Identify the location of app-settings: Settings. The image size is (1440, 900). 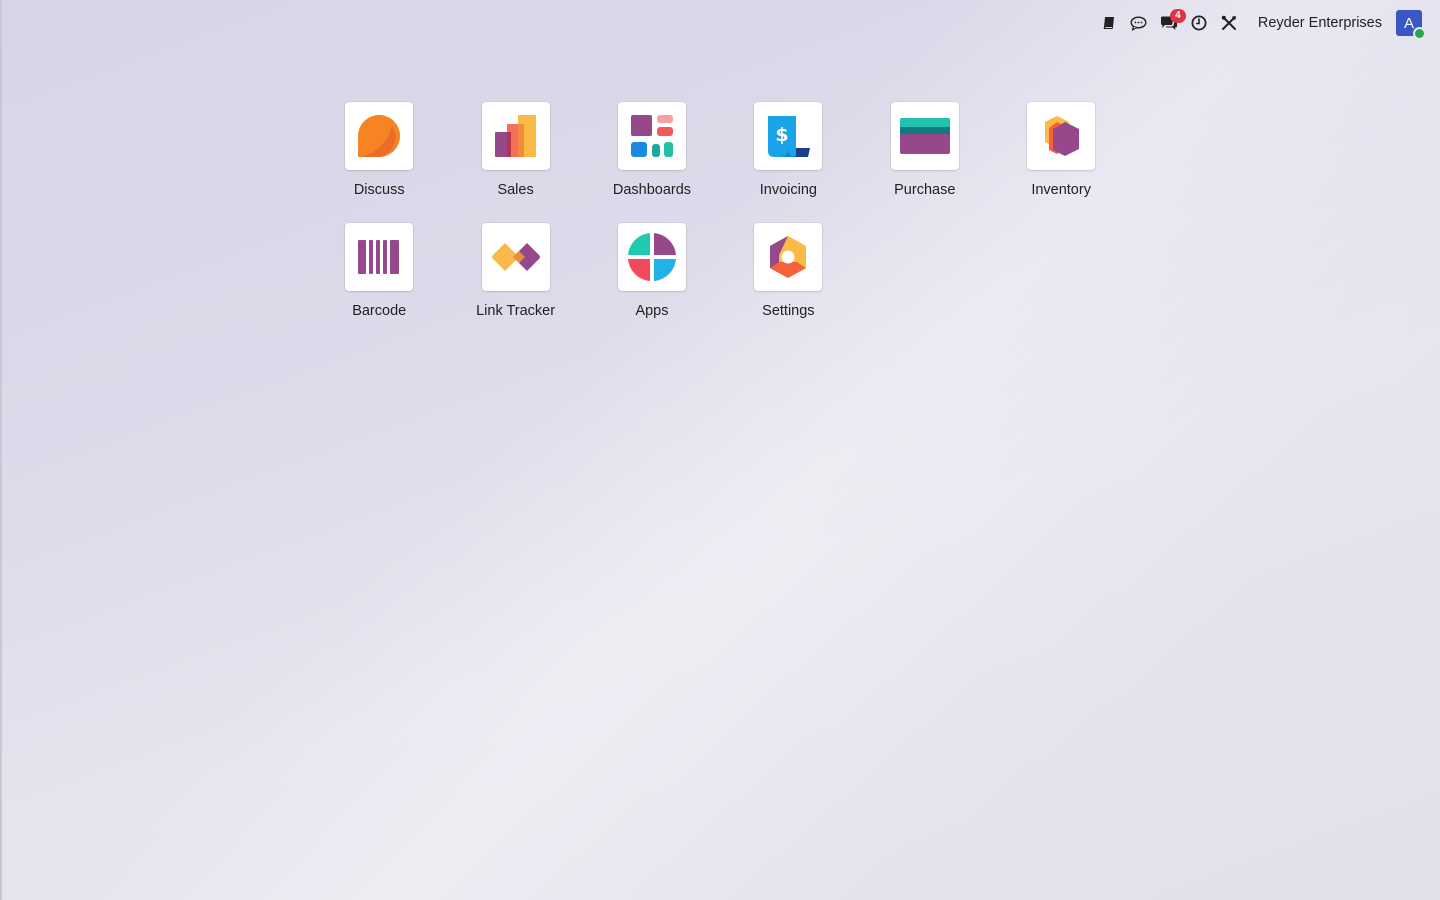
(788, 271).